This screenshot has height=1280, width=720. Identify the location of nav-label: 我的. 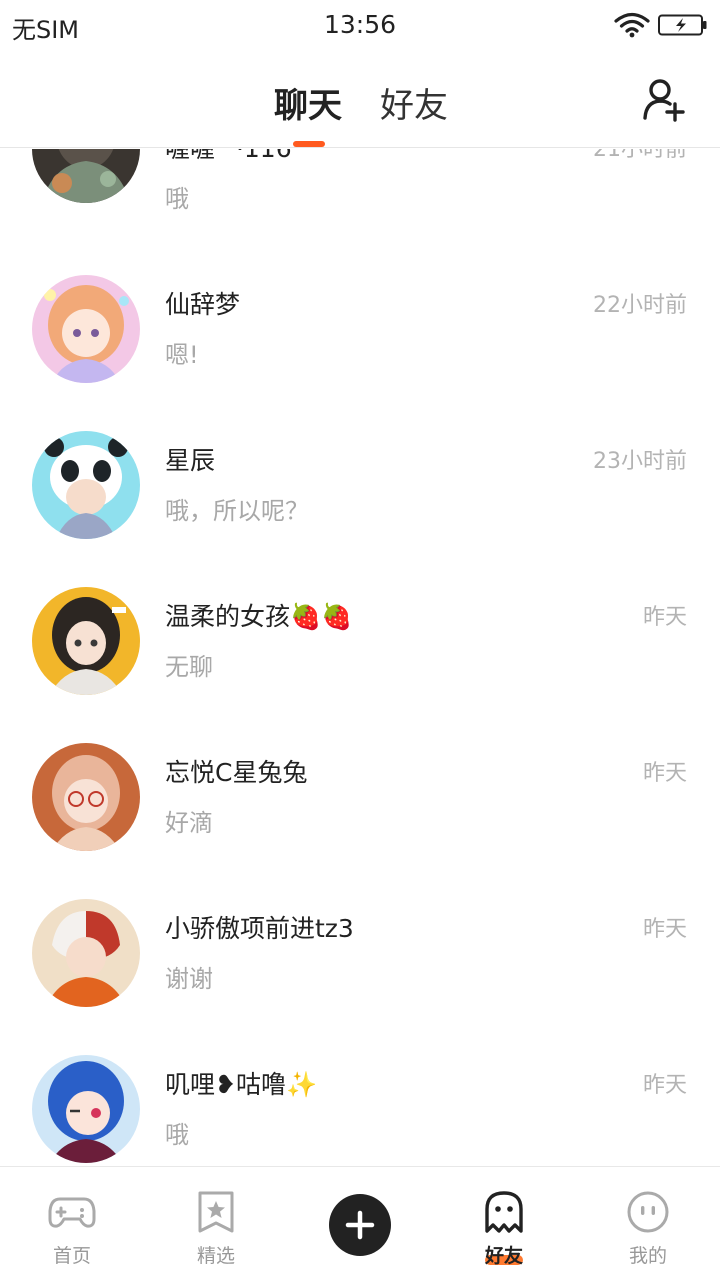
(647, 1256).